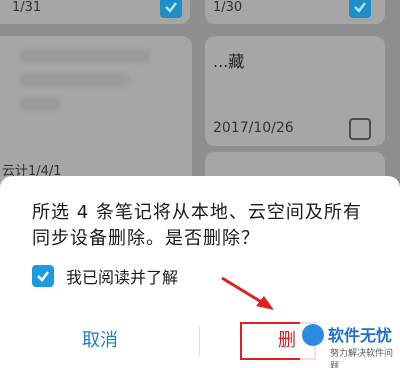 Image resolution: width=400 pixels, height=368 pixels. Describe the element at coordinates (362, 358) in the screenshot. I see `watermark-subtitle: 努力解决软件问题` at that location.